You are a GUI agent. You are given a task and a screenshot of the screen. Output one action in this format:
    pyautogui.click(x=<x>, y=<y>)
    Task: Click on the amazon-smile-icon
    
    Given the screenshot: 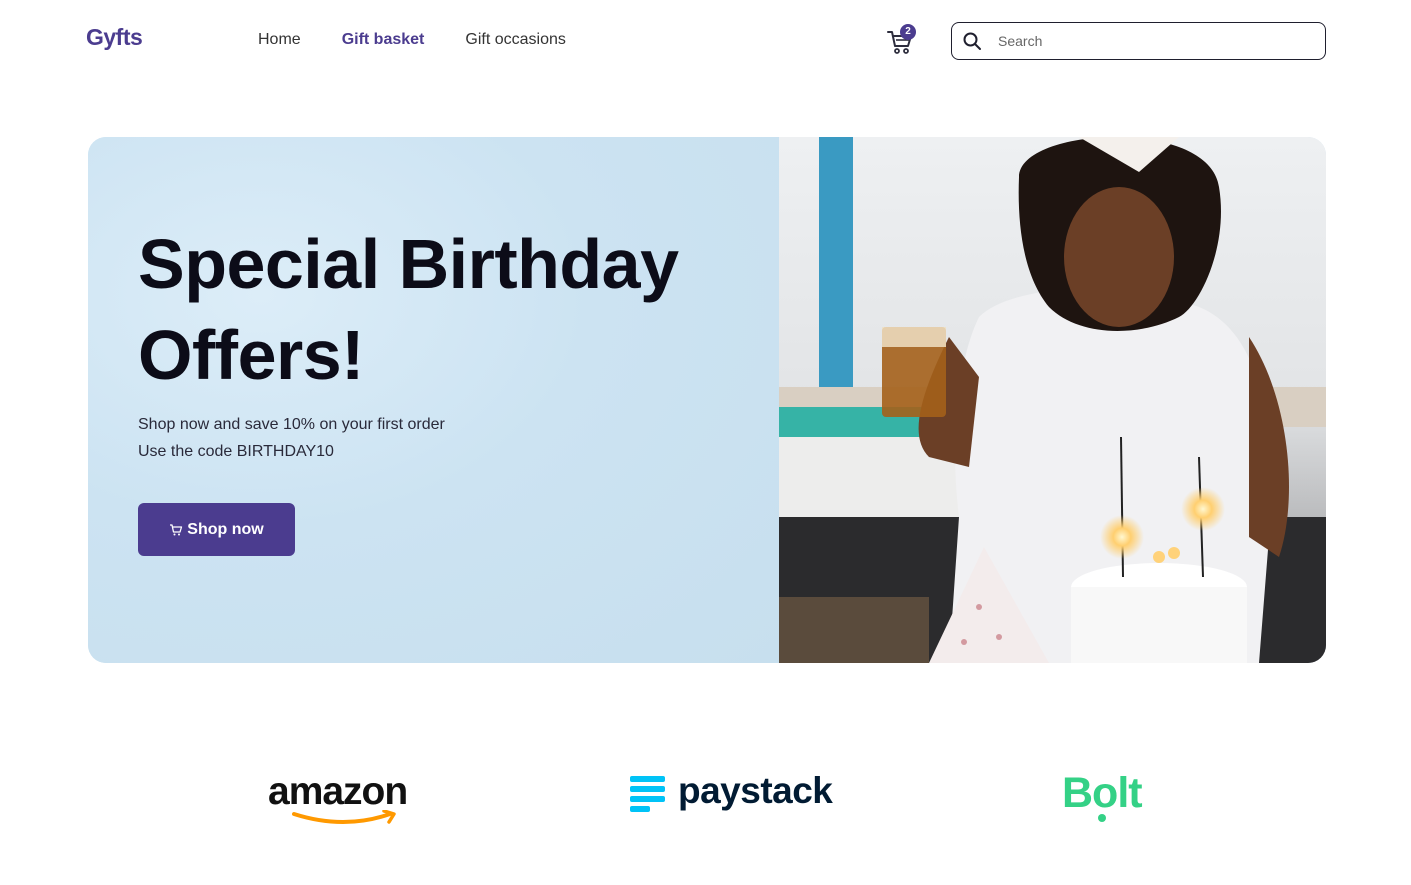 What is the action you would take?
    pyautogui.click(x=344, y=817)
    